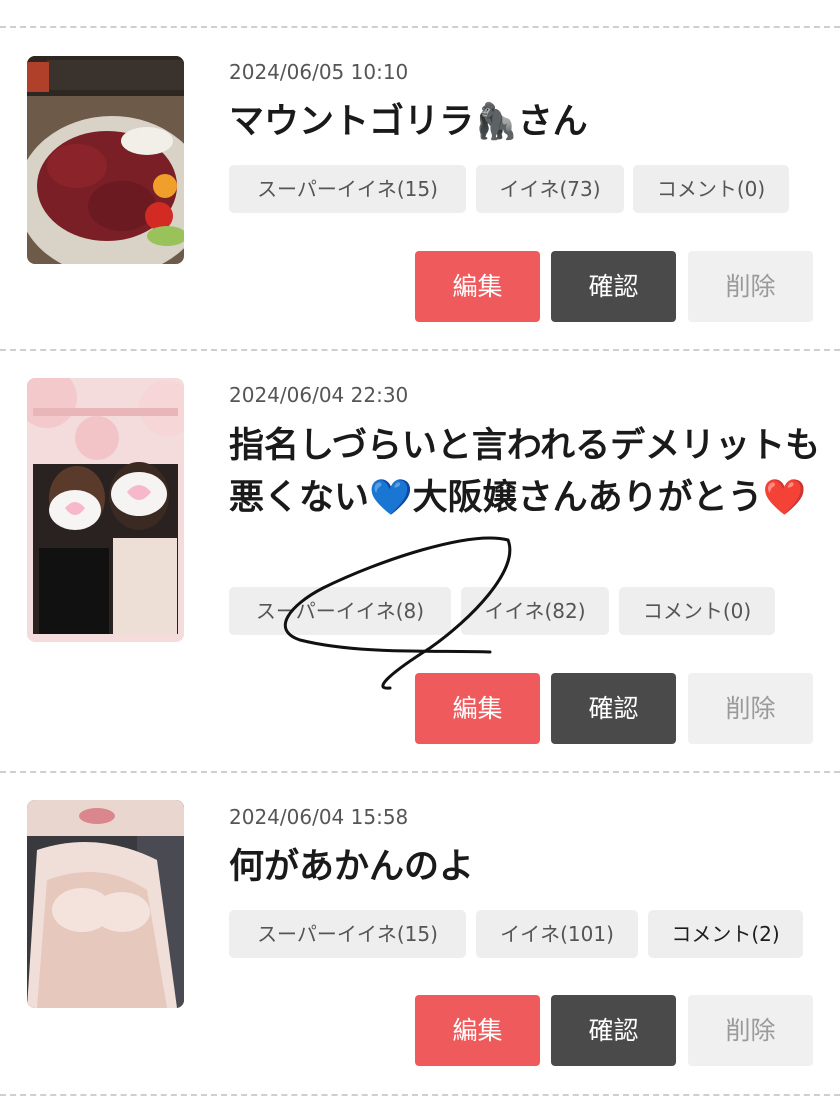 This screenshot has width=840, height=1110. What do you see at coordinates (105, 510) in the screenshot?
I see `post-thumbnail-two-women` at bounding box center [105, 510].